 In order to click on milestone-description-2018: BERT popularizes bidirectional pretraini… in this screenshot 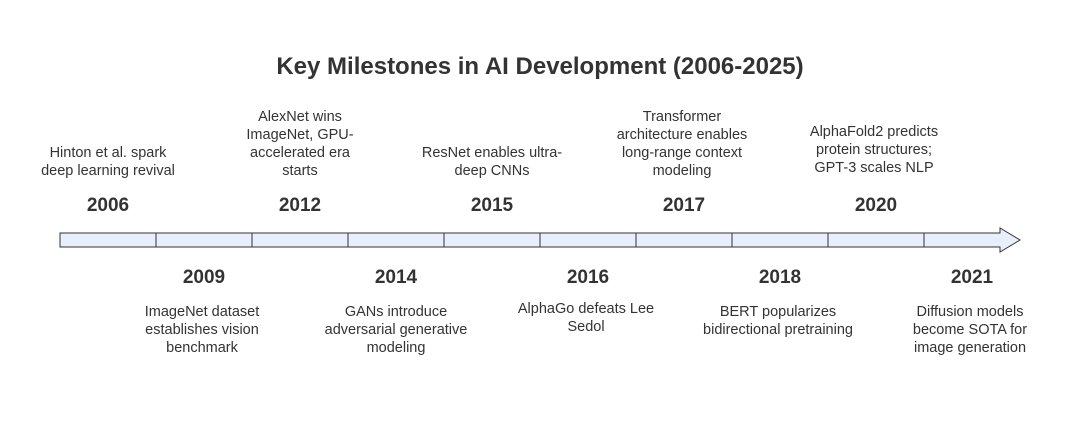, I will do `click(778, 321)`.